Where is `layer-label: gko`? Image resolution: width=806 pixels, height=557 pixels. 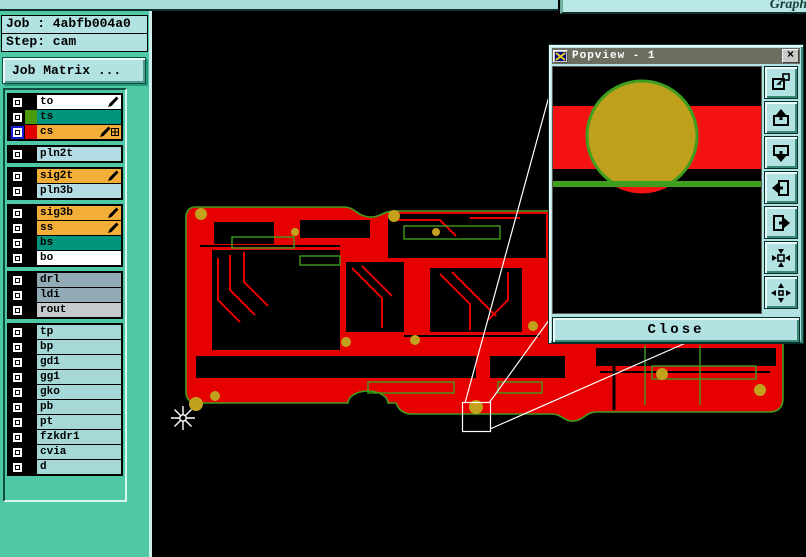 layer-label: gko is located at coordinates (79, 392).